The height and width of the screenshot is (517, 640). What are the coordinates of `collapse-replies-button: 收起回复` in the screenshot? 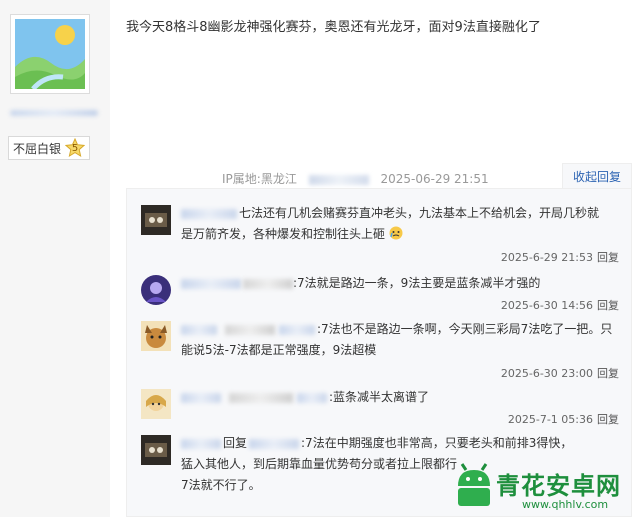 It's located at (597, 176).